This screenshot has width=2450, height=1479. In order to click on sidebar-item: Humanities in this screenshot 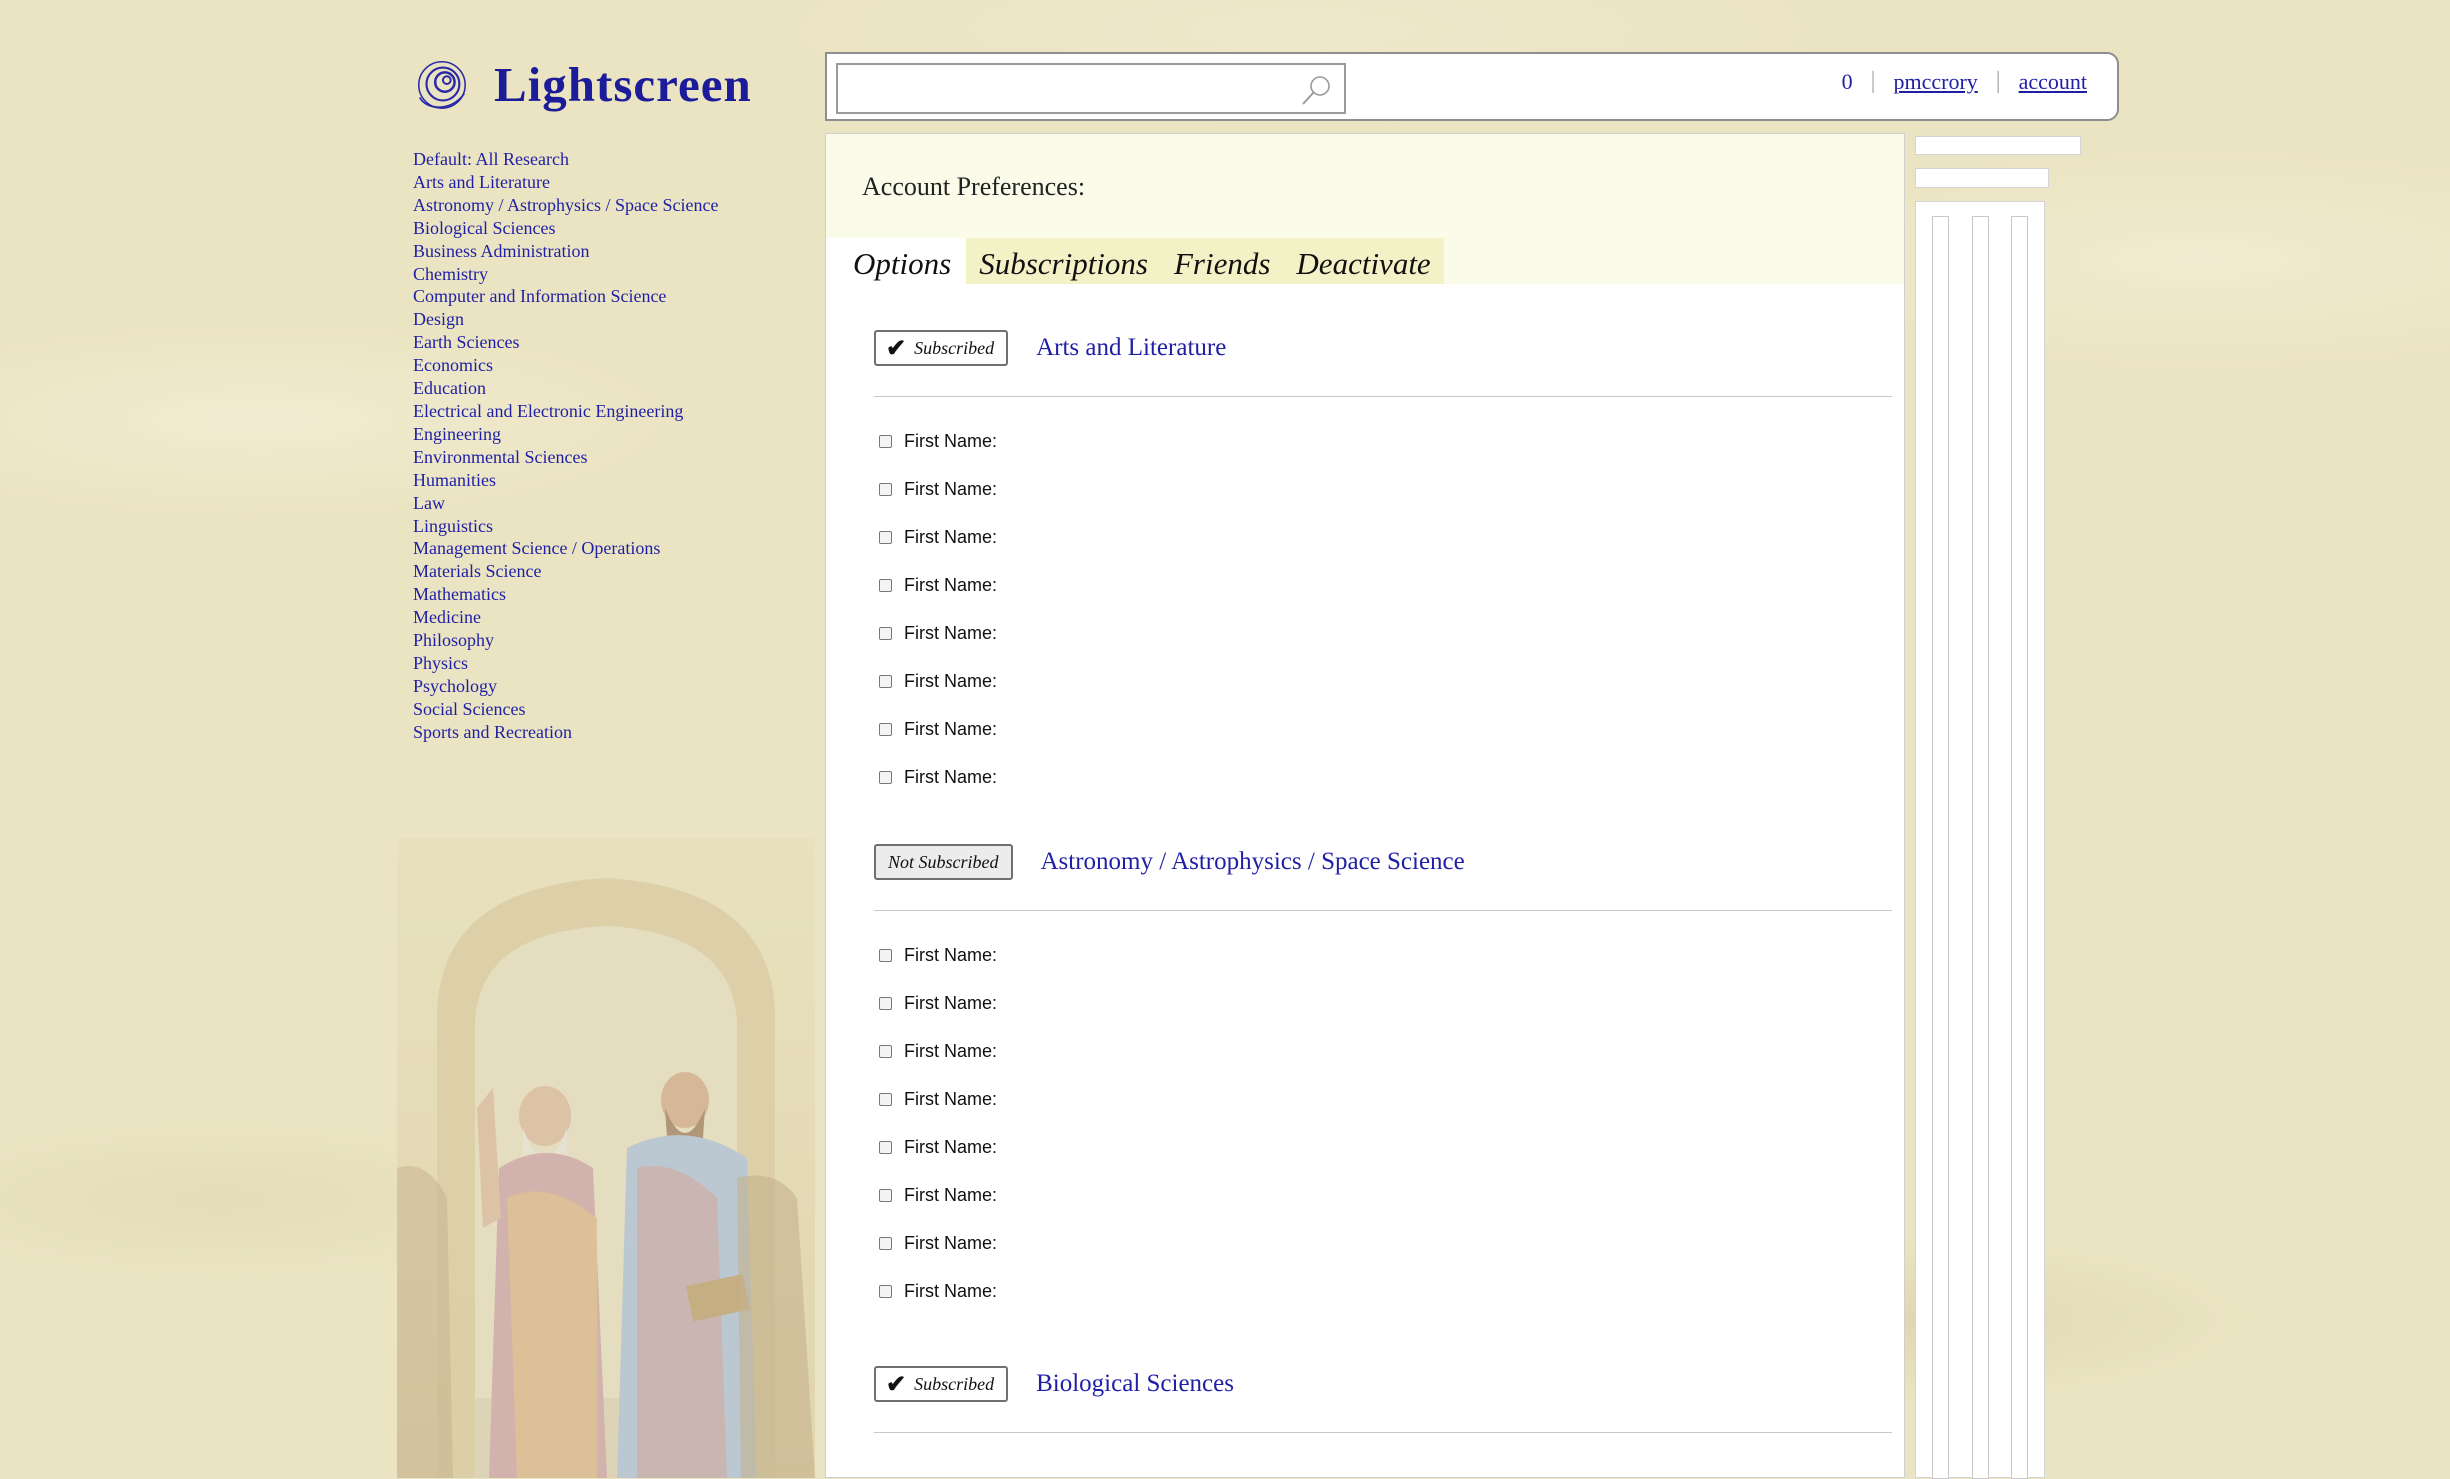, I will do `click(603, 480)`.